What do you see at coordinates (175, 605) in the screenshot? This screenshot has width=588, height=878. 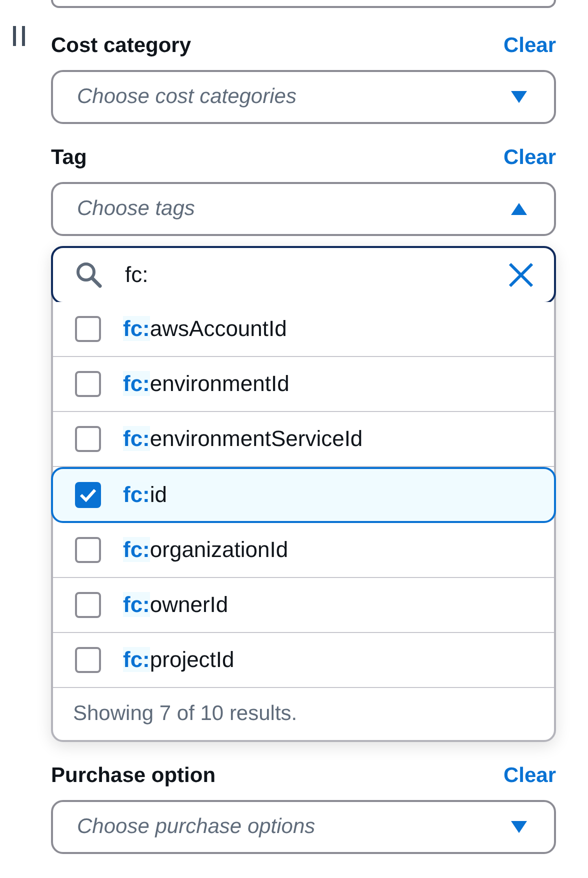 I see `option-text: fc:ownerId` at bounding box center [175, 605].